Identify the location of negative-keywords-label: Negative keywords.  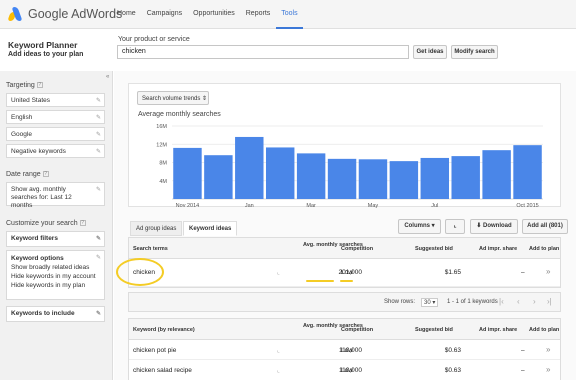
(38, 151).